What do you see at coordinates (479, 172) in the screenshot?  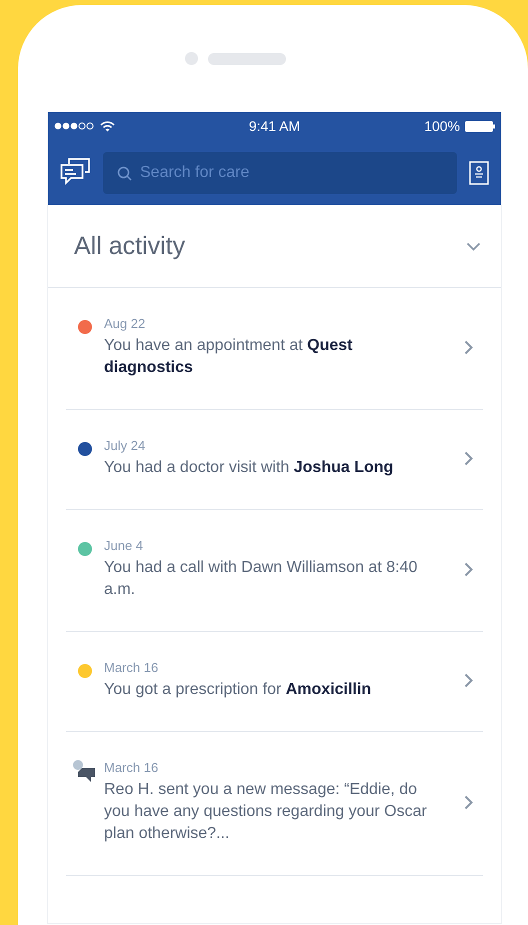 I see `id-card-icon` at bounding box center [479, 172].